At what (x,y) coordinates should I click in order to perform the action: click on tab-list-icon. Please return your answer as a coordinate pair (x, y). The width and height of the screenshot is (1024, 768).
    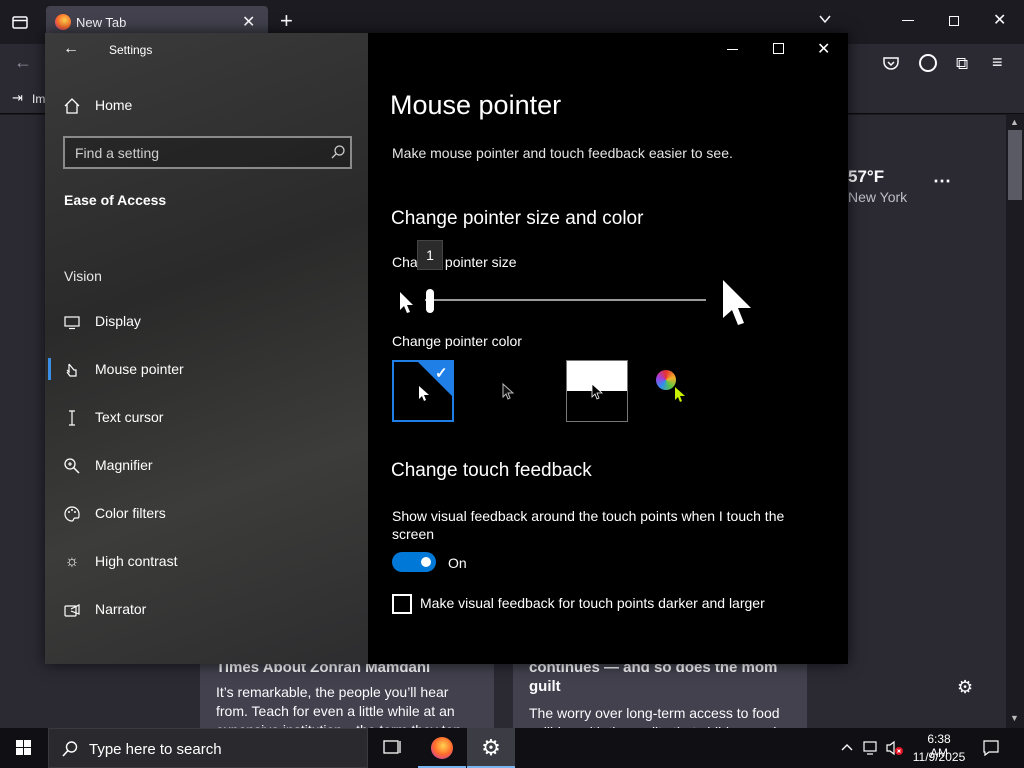
    Looking at the image, I should click on (20, 22).